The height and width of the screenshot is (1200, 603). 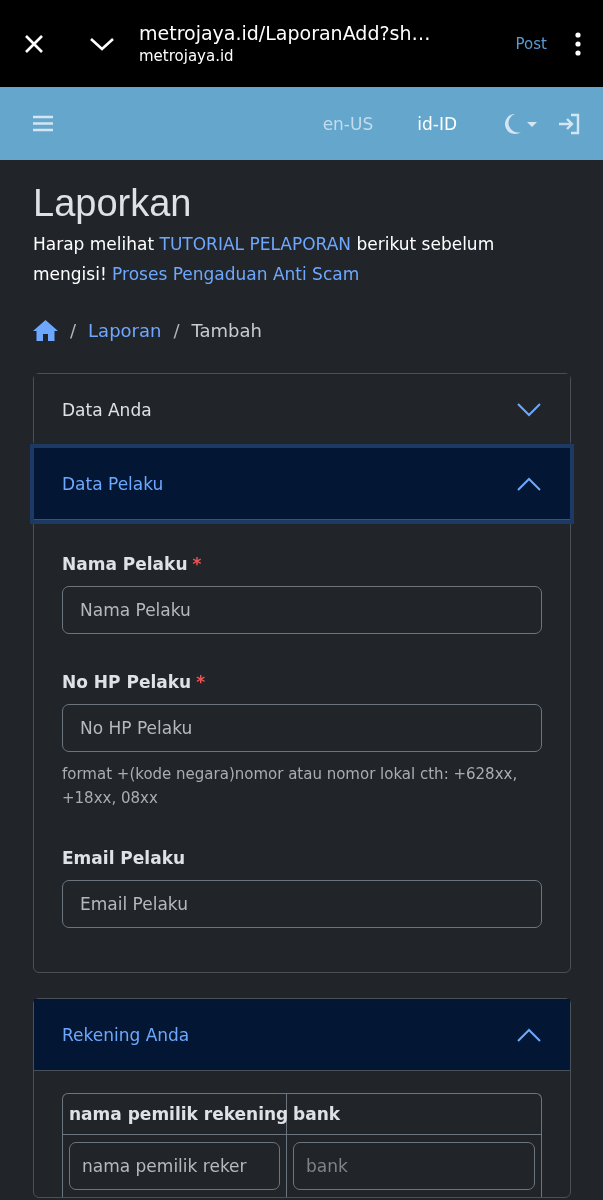 I want to click on intro-link: Proses Pengaduan Anti Scam, so click(x=236, y=274).